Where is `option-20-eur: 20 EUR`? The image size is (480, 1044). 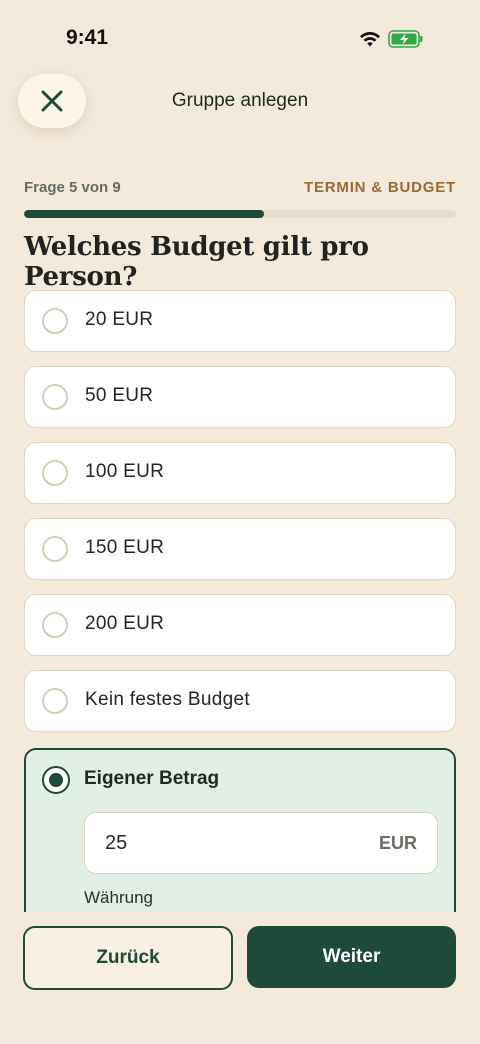 option-20-eur: 20 EUR is located at coordinates (240, 321).